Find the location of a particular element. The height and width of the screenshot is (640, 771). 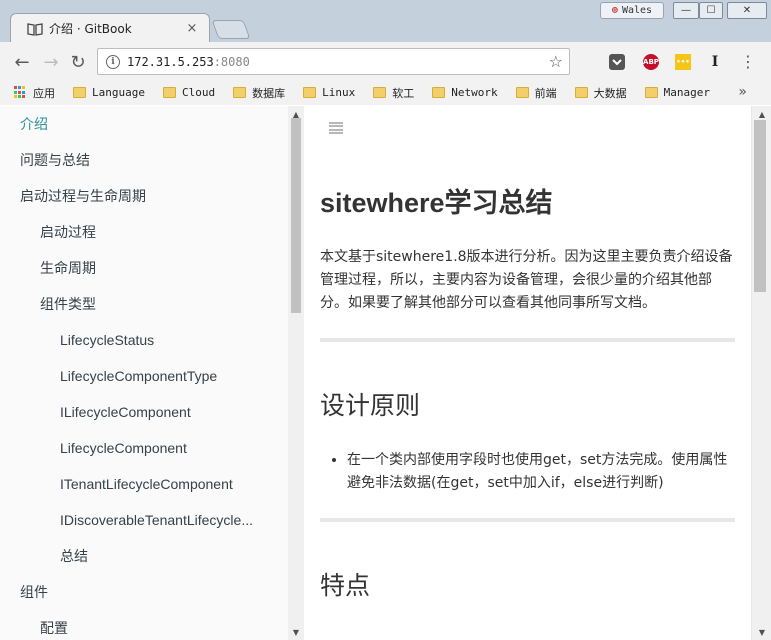

url-host: 172.31.5.253 is located at coordinates (170, 61).